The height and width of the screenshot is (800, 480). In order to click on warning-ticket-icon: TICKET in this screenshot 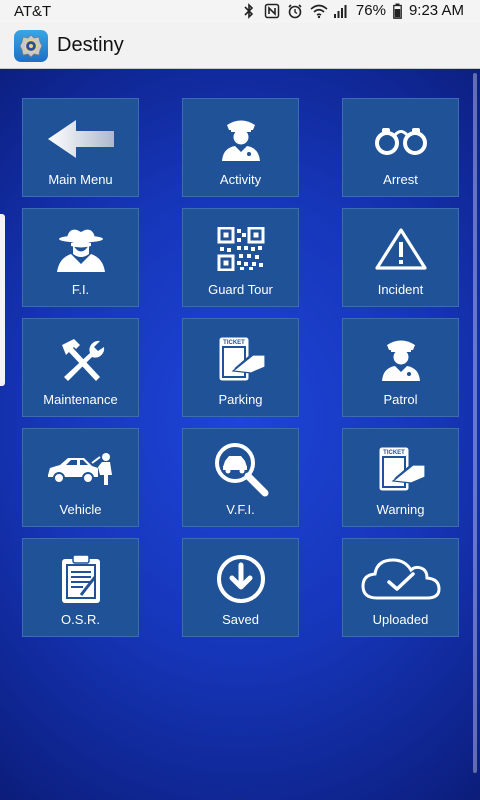, I will do `click(400, 469)`.